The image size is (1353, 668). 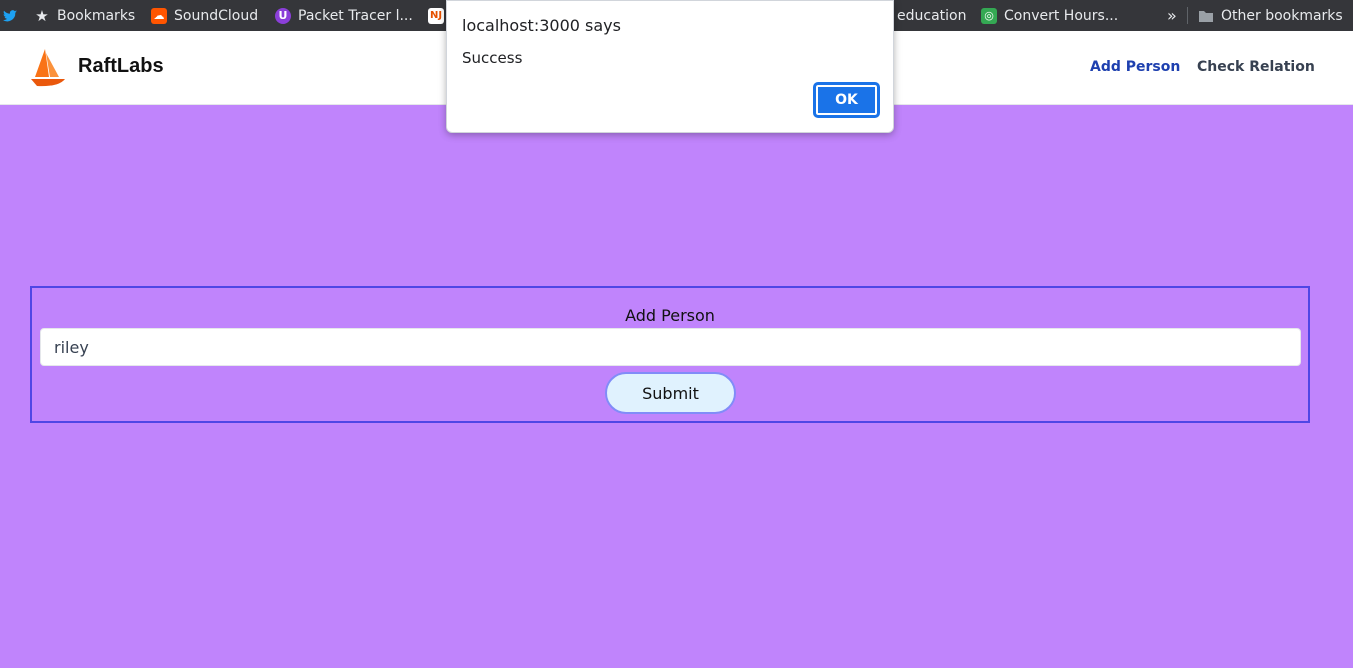 I want to click on ok-button: OK, so click(x=846, y=100).